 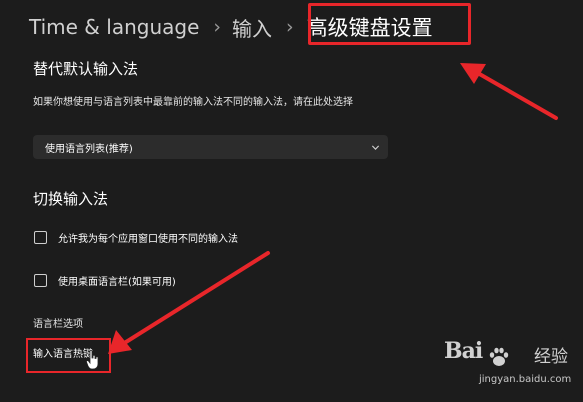 I want to click on watermark-brand: Bai, so click(x=463, y=351).